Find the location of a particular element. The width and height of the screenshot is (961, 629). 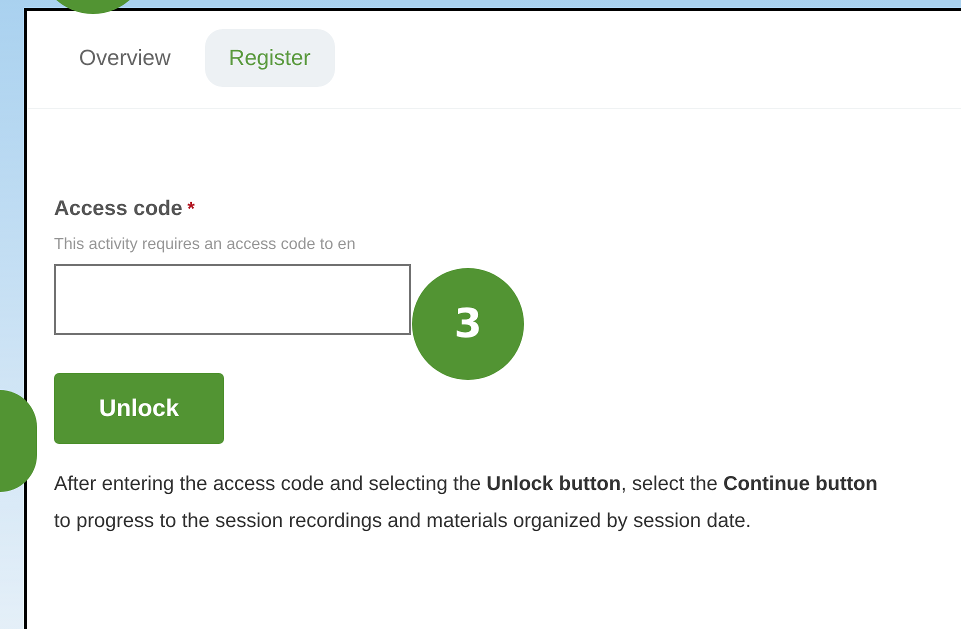

hint-text: This activity requires an access code to en is located at coordinates (205, 245).